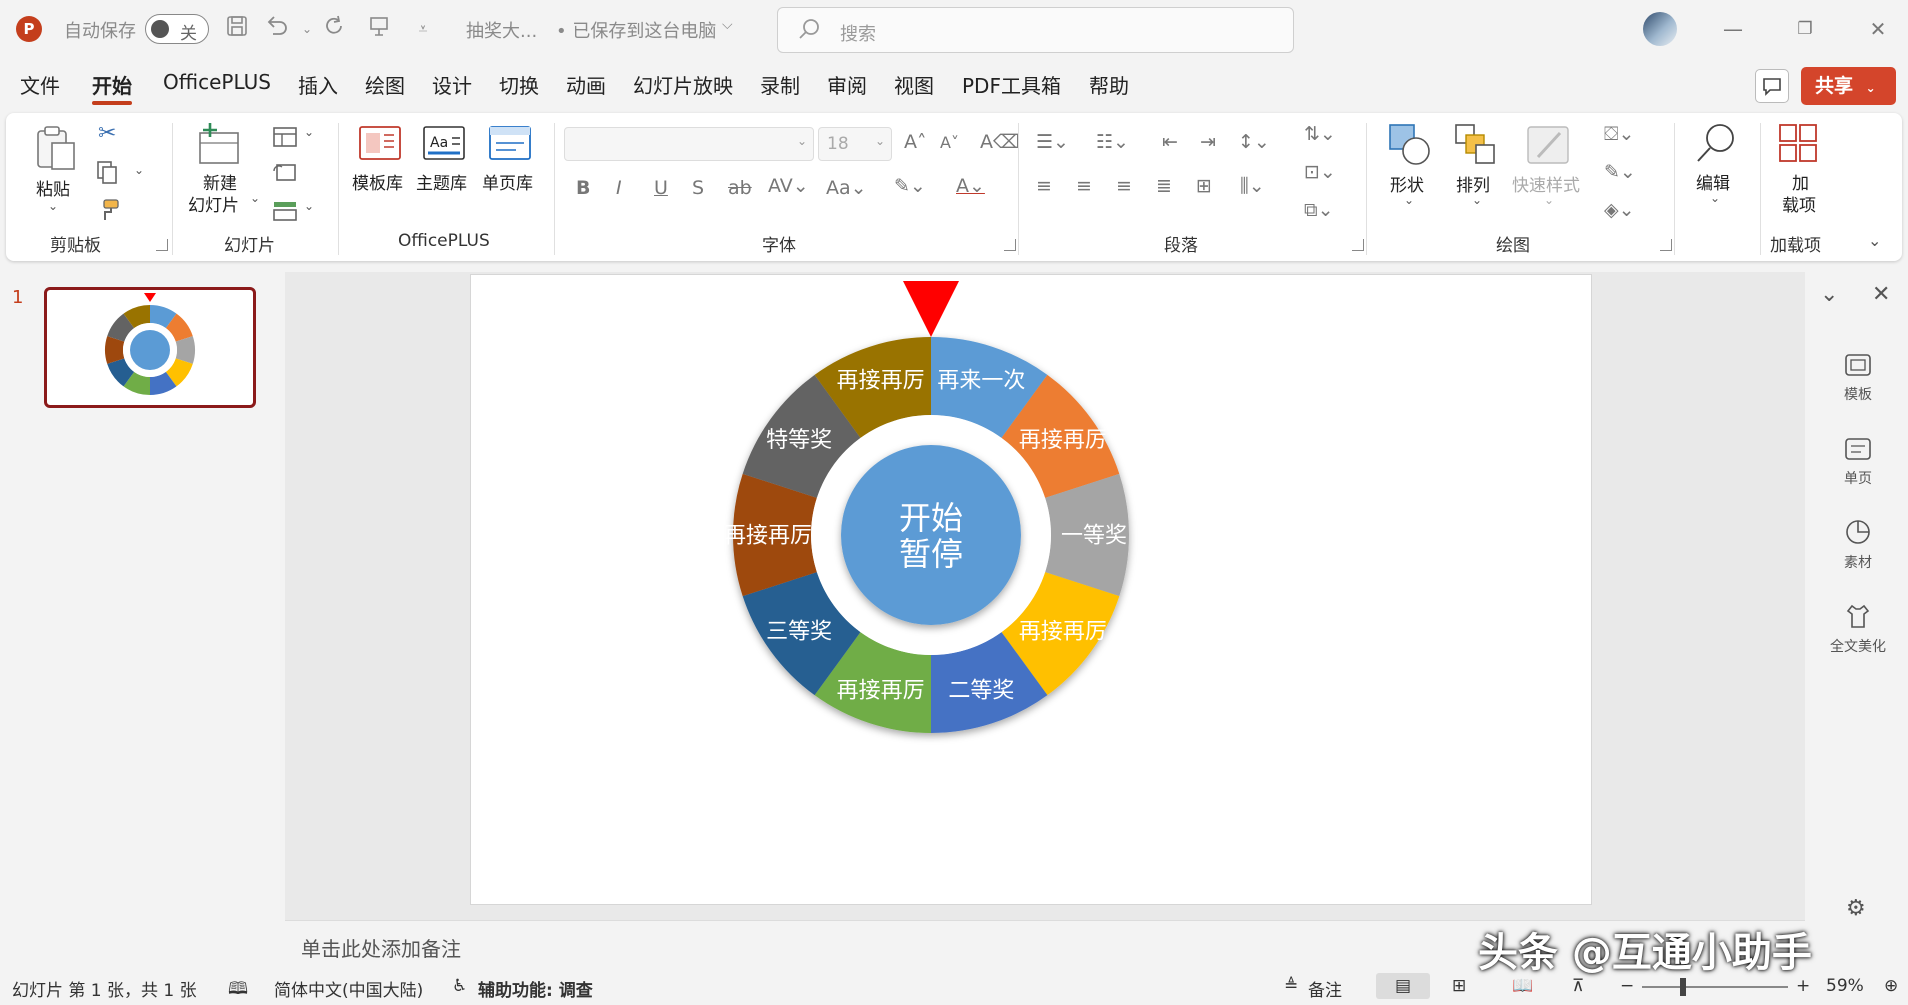 The height and width of the screenshot is (1005, 1908). I want to click on drawing-launcher-icon, so click(1666, 245).